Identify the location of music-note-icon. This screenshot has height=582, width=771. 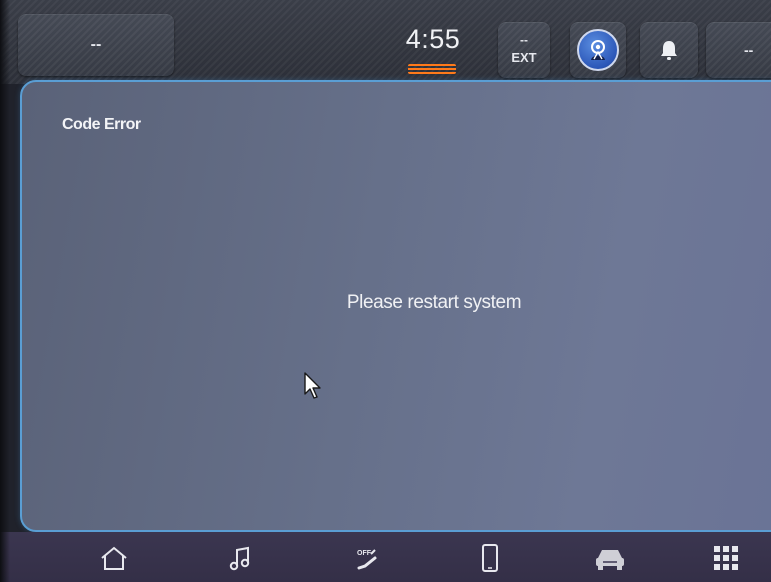
(239, 558).